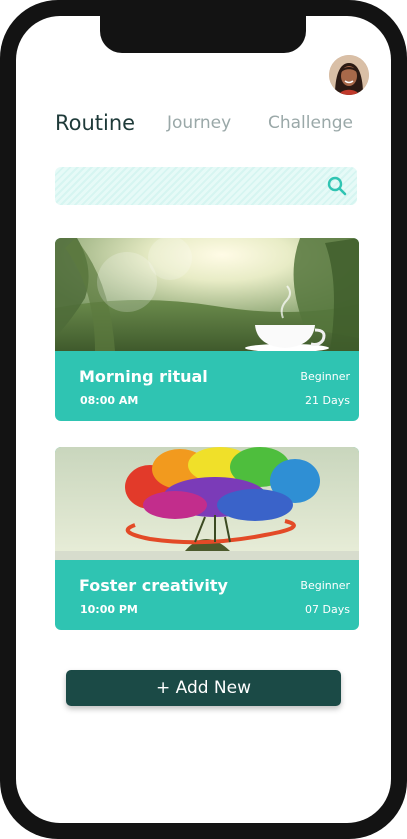 This screenshot has width=407, height=839. What do you see at coordinates (153, 585) in the screenshot?
I see `routine-title: Foster creativity` at bounding box center [153, 585].